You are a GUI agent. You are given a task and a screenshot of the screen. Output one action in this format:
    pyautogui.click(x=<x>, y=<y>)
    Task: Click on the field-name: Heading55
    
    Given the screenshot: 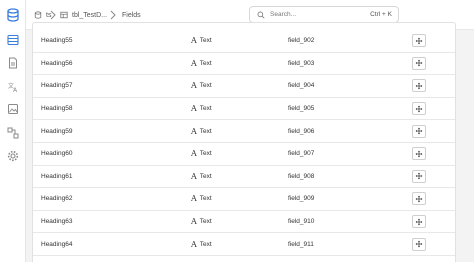 What is the action you would take?
    pyautogui.click(x=57, y=41)
    